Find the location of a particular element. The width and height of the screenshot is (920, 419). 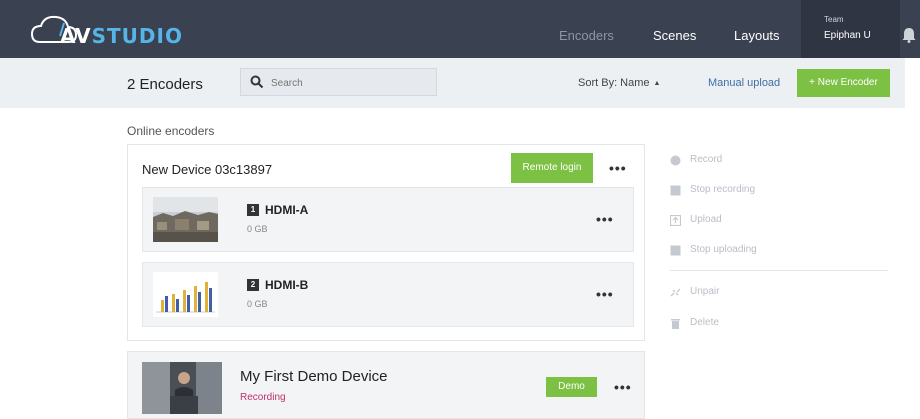

team-name: Epiphan U is located at coordinates (847, 35).